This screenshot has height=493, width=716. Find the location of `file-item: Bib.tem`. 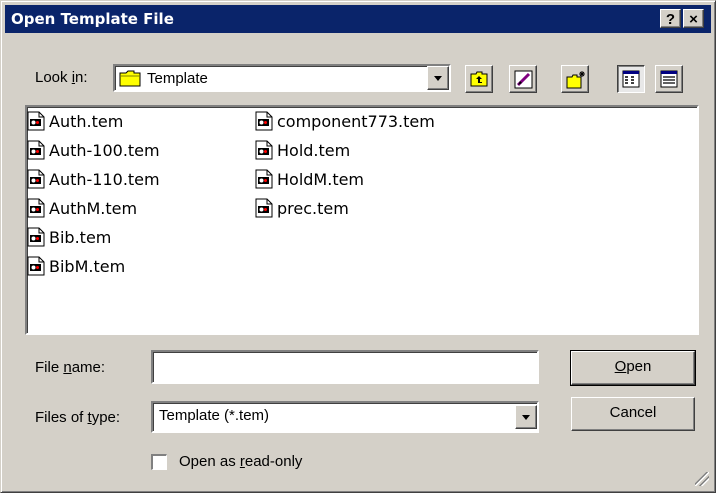

file-item: Bib.tem is located at coordinates (69, 237).